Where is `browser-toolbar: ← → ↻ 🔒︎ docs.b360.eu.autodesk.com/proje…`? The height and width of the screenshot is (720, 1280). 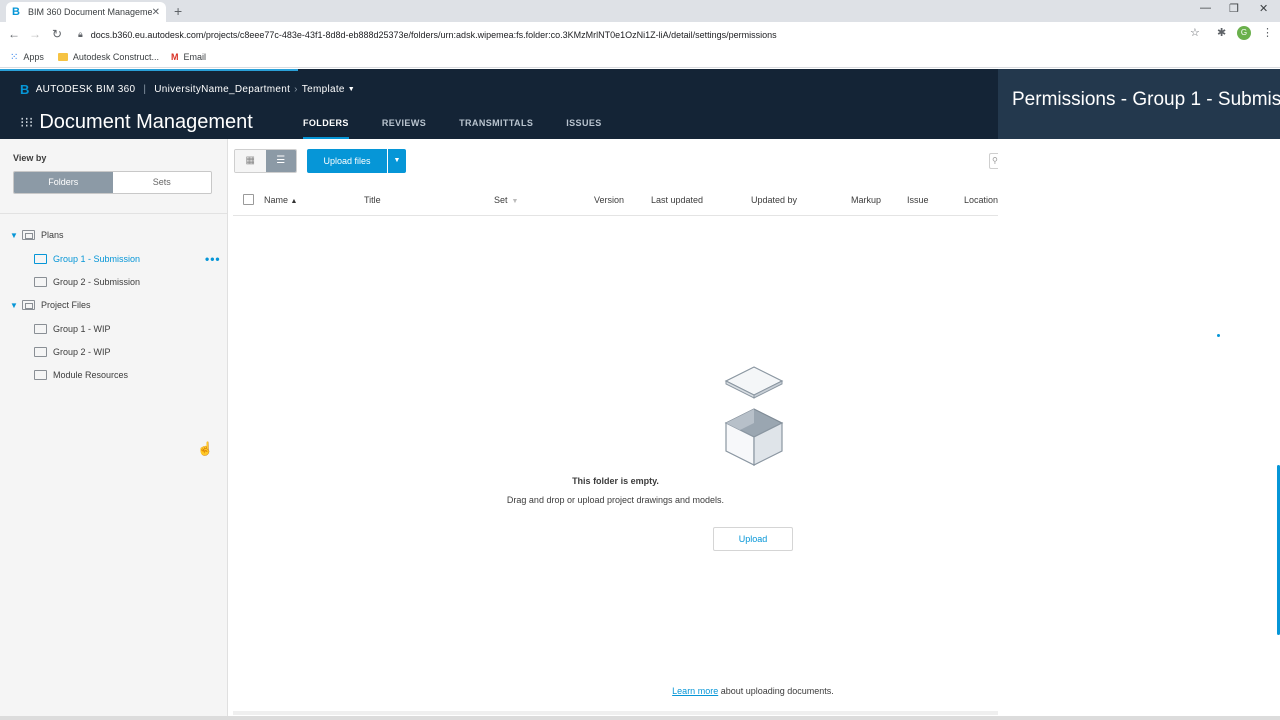
browser-toolbar: ← → ↻ 🔒︎ docs.b360.eu.autodesk.com/proje… is located at coordinates (640, 34).